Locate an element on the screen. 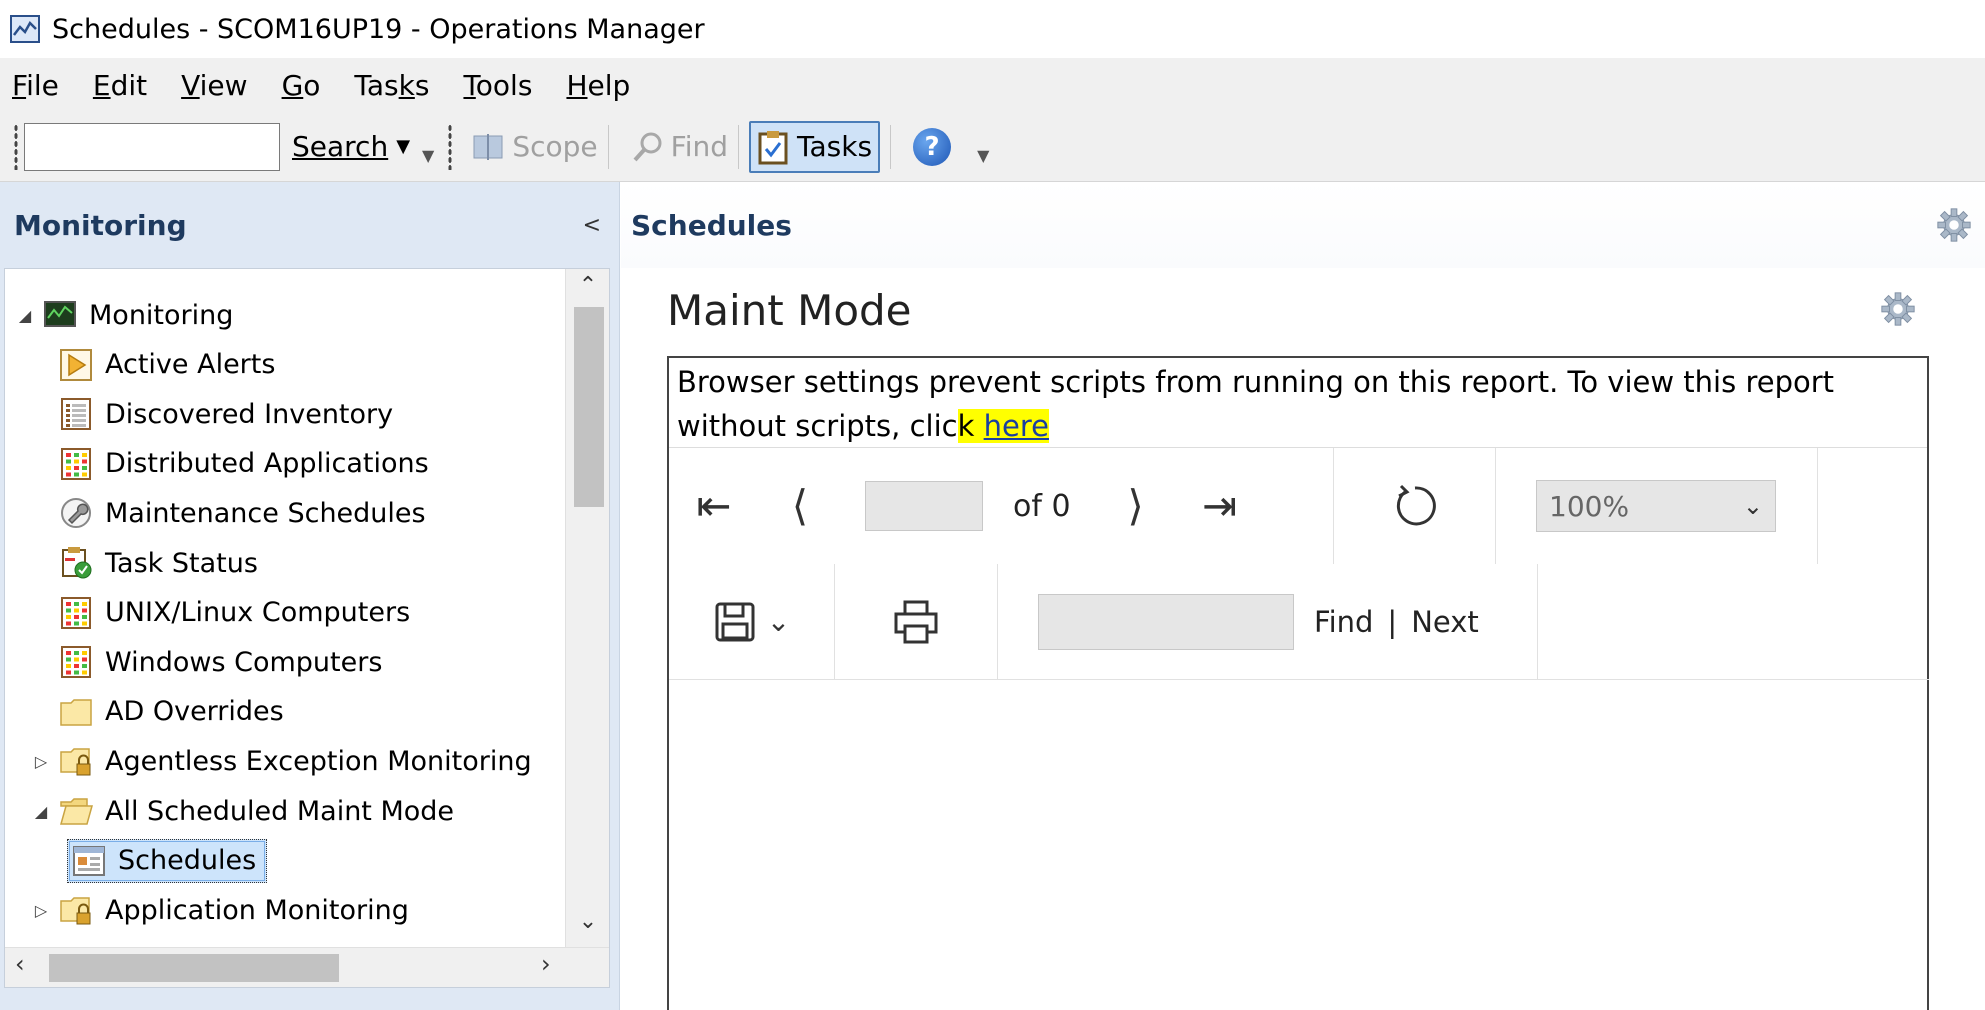 This screenshot has width=1985, height=1010. tree-item-content: Windows Computers is located at coordinates (220, 662).